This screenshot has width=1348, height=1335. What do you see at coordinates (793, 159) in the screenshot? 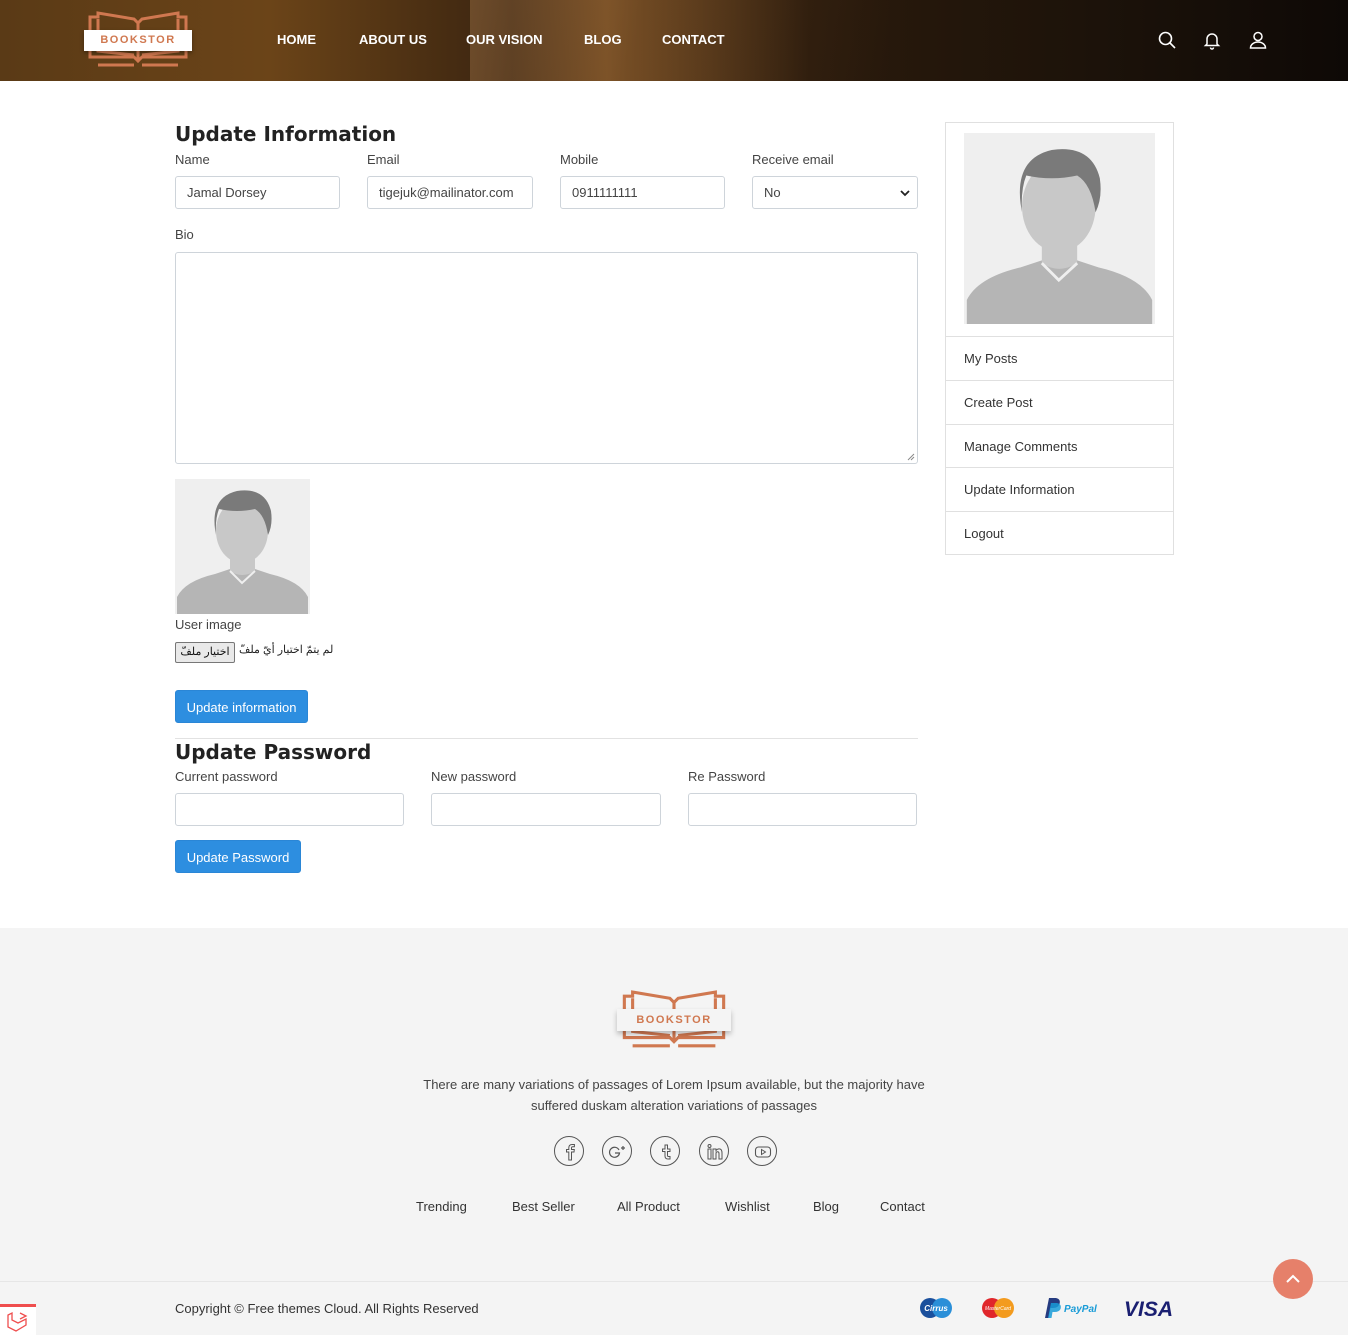
I see `receive-email-label: Receive email` at bounding box center [793, 159].